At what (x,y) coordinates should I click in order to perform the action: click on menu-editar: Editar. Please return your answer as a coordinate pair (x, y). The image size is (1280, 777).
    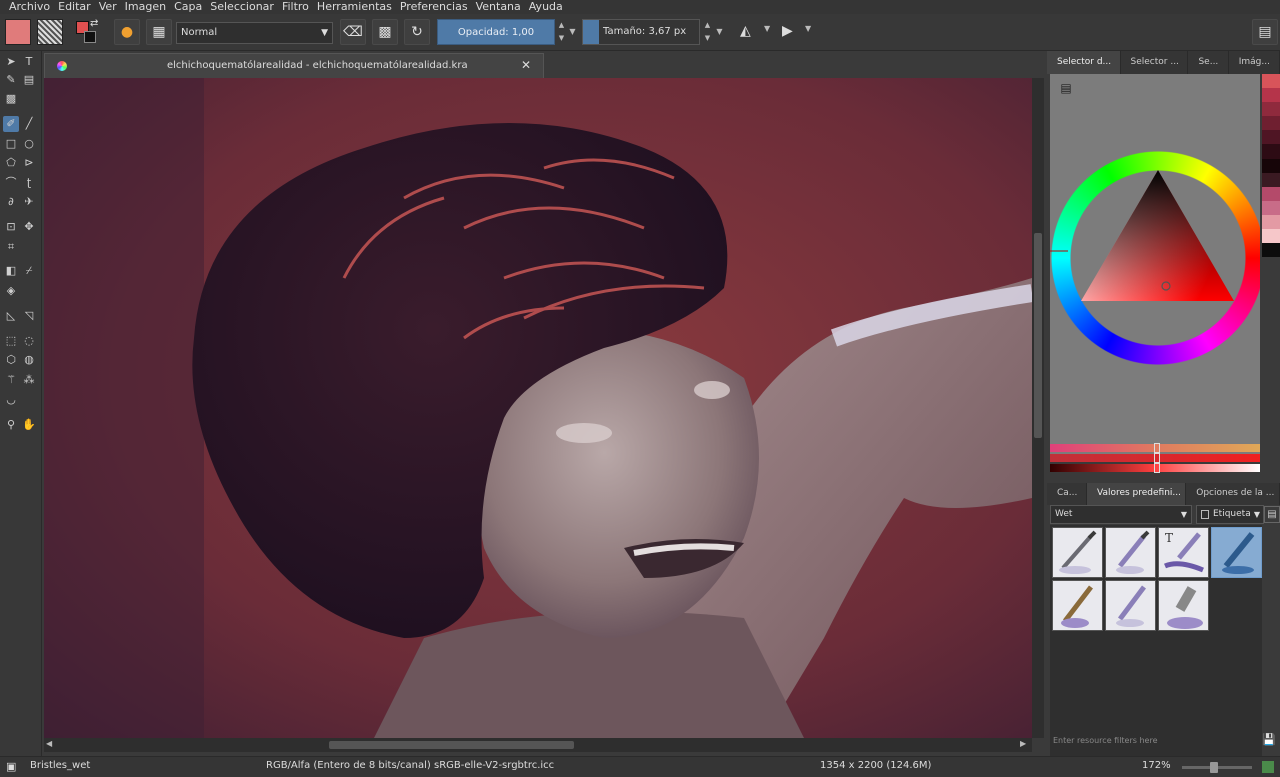
    Looking at the image, I should click on (75, 7).